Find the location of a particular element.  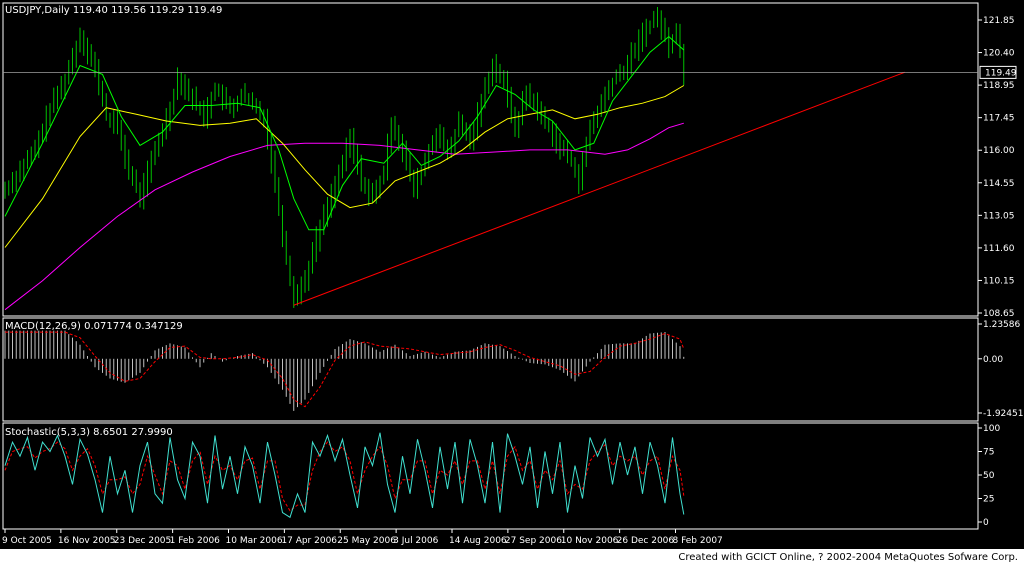

price-tick-label: 120.40 is located at coordinates (999, 54).